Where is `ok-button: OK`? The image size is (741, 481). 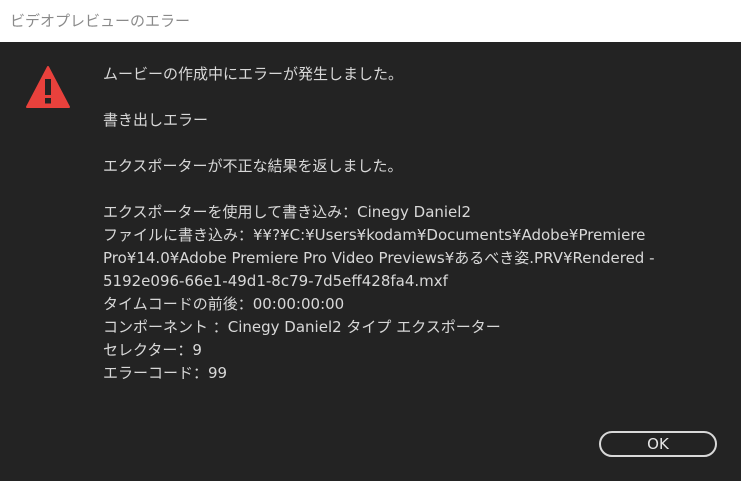
ok-button: OK is located at coordinates (658, 444).